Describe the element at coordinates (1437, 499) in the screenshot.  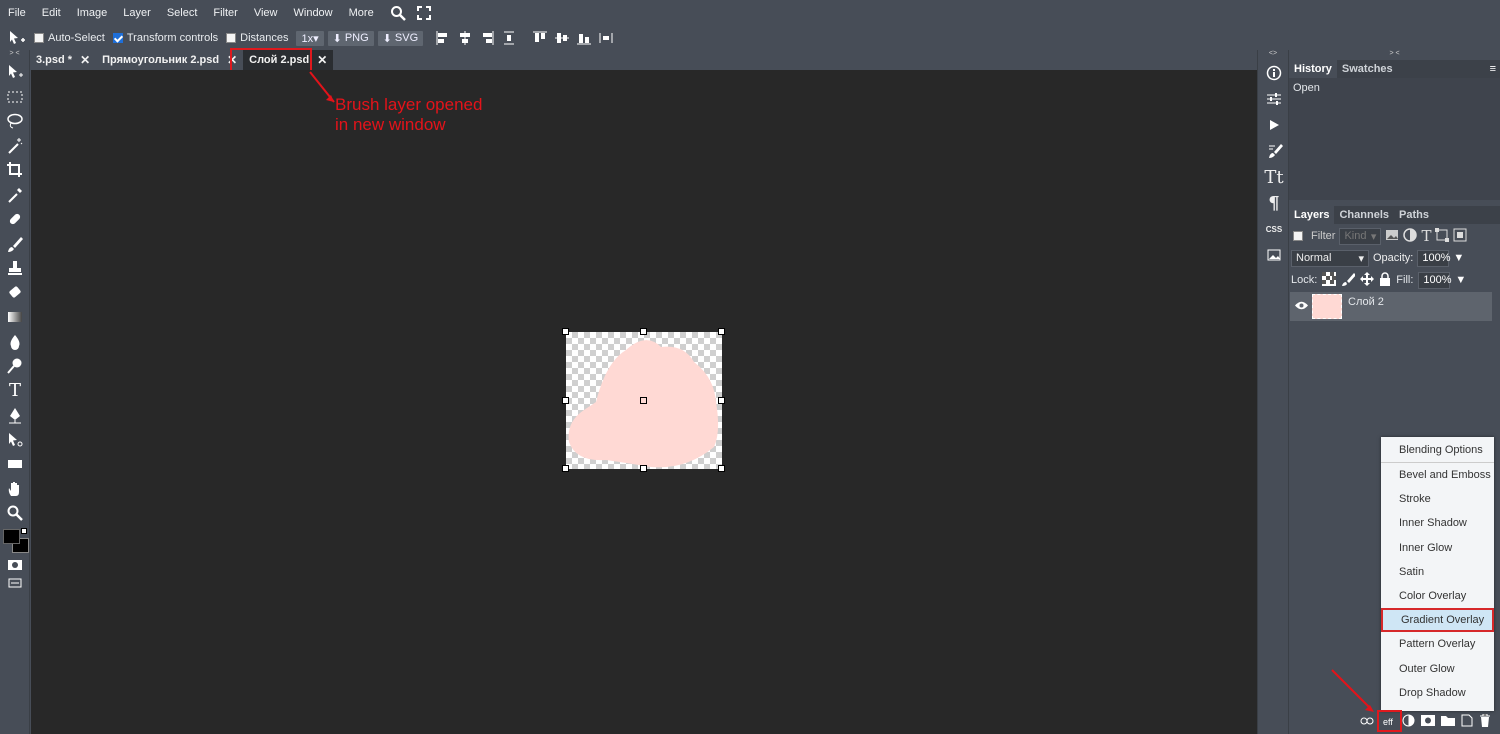
I see `fx-stroke: Stroke` at that location.